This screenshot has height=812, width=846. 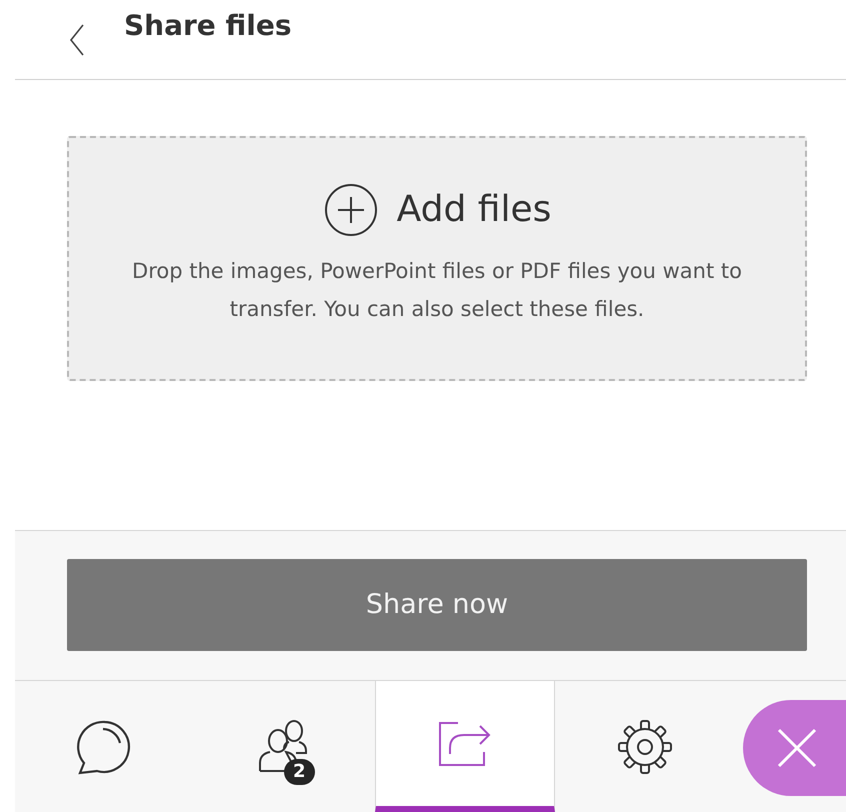 What do you see at coordinates (465, 746) in the screenshot?
I see `toolbar-tab` at bounding box center [465, 746].